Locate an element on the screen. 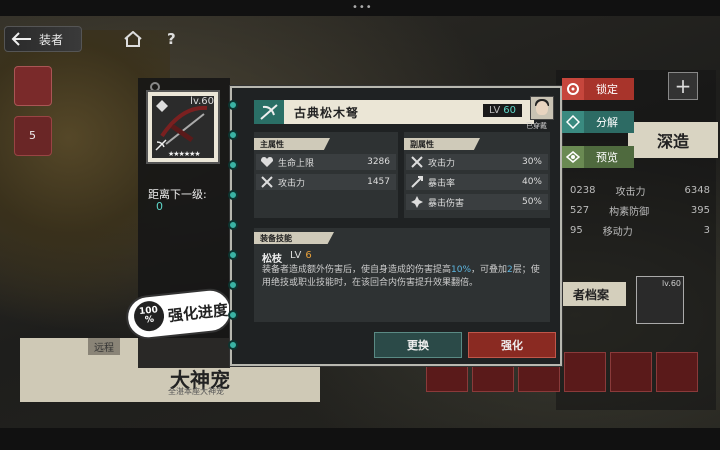  badge-count: 5 is located at coordinates (32, 135).